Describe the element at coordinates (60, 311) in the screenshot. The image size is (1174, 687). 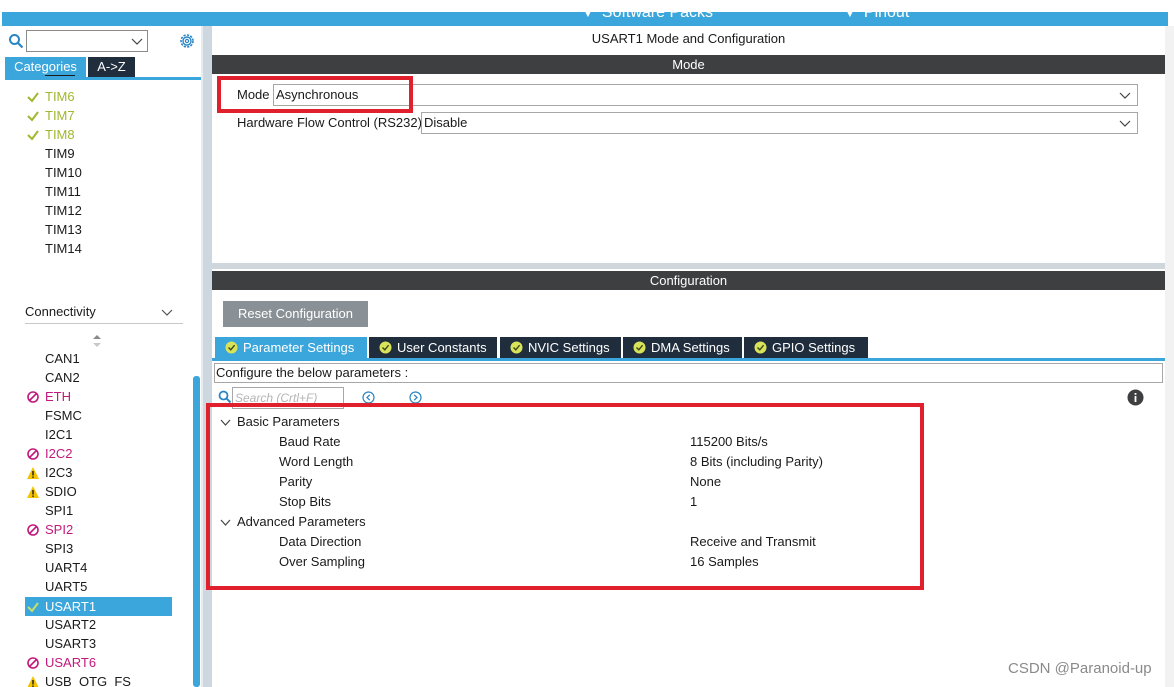
I see `category-label: Connectivity` at that location.